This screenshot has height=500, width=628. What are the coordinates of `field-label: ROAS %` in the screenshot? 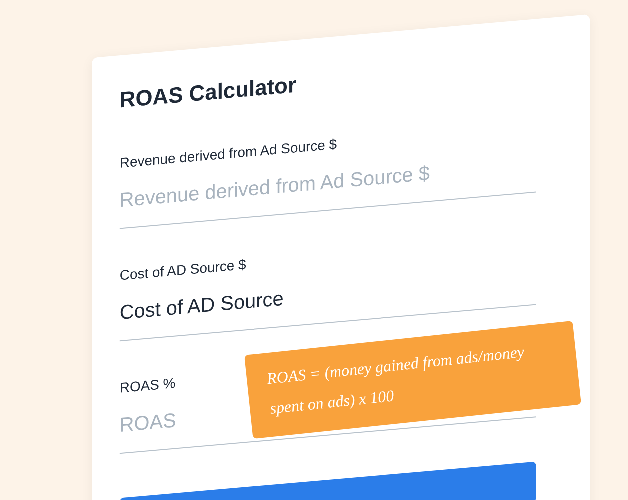 It's located at (148, 386).